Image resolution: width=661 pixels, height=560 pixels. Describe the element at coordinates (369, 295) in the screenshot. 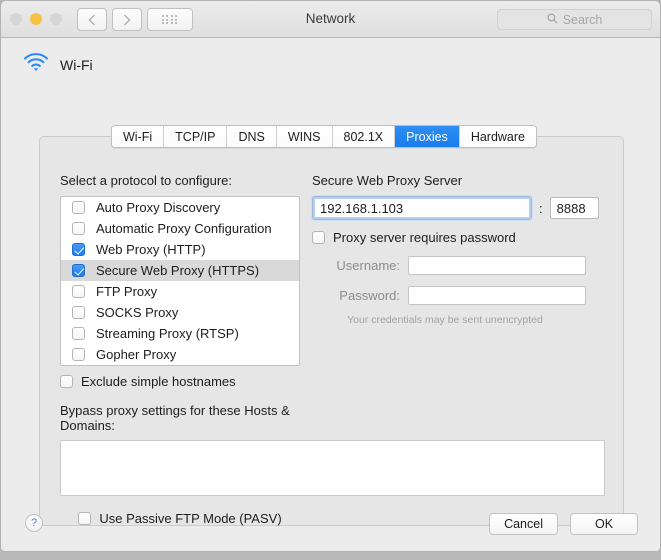

I see `password-label: Password:` at that location.